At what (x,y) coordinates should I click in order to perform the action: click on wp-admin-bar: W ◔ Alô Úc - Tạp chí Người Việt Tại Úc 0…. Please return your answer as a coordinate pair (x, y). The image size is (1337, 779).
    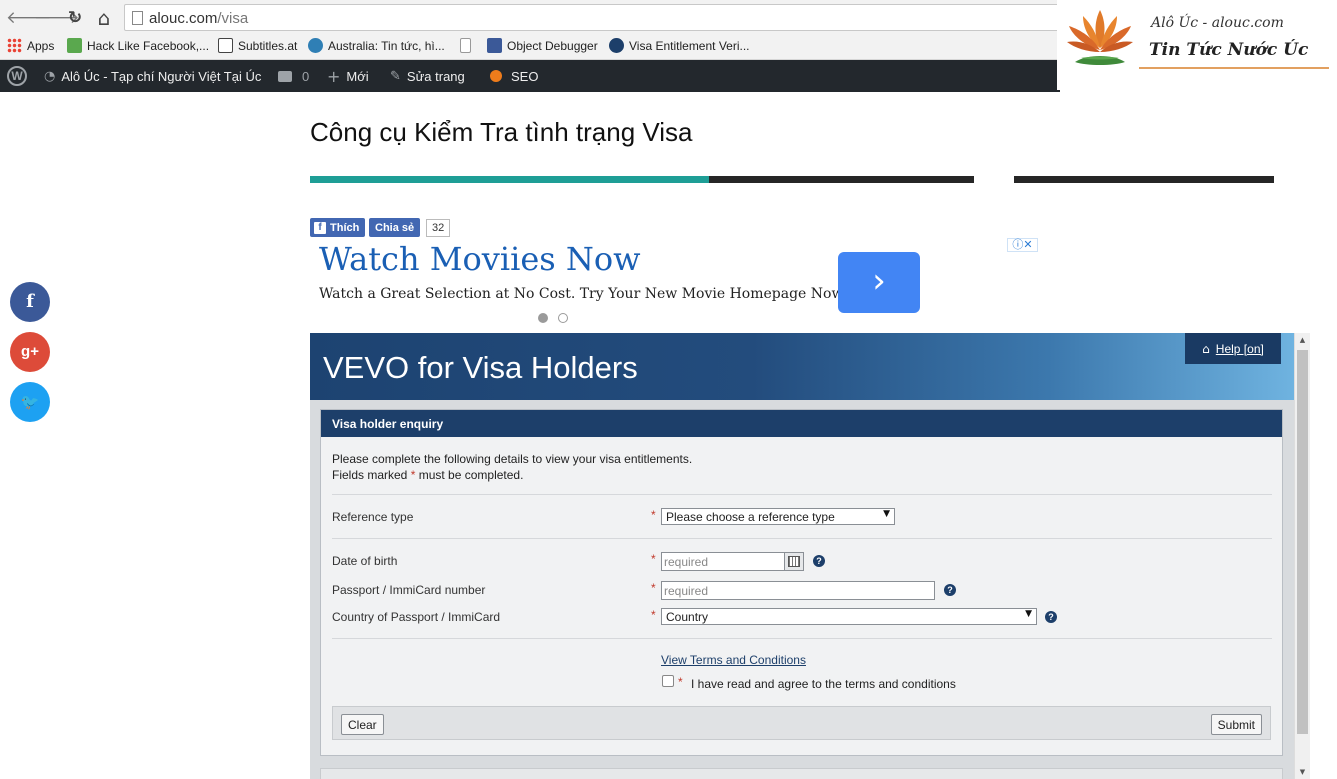
    Looking at the image, I should click on (530, 76).